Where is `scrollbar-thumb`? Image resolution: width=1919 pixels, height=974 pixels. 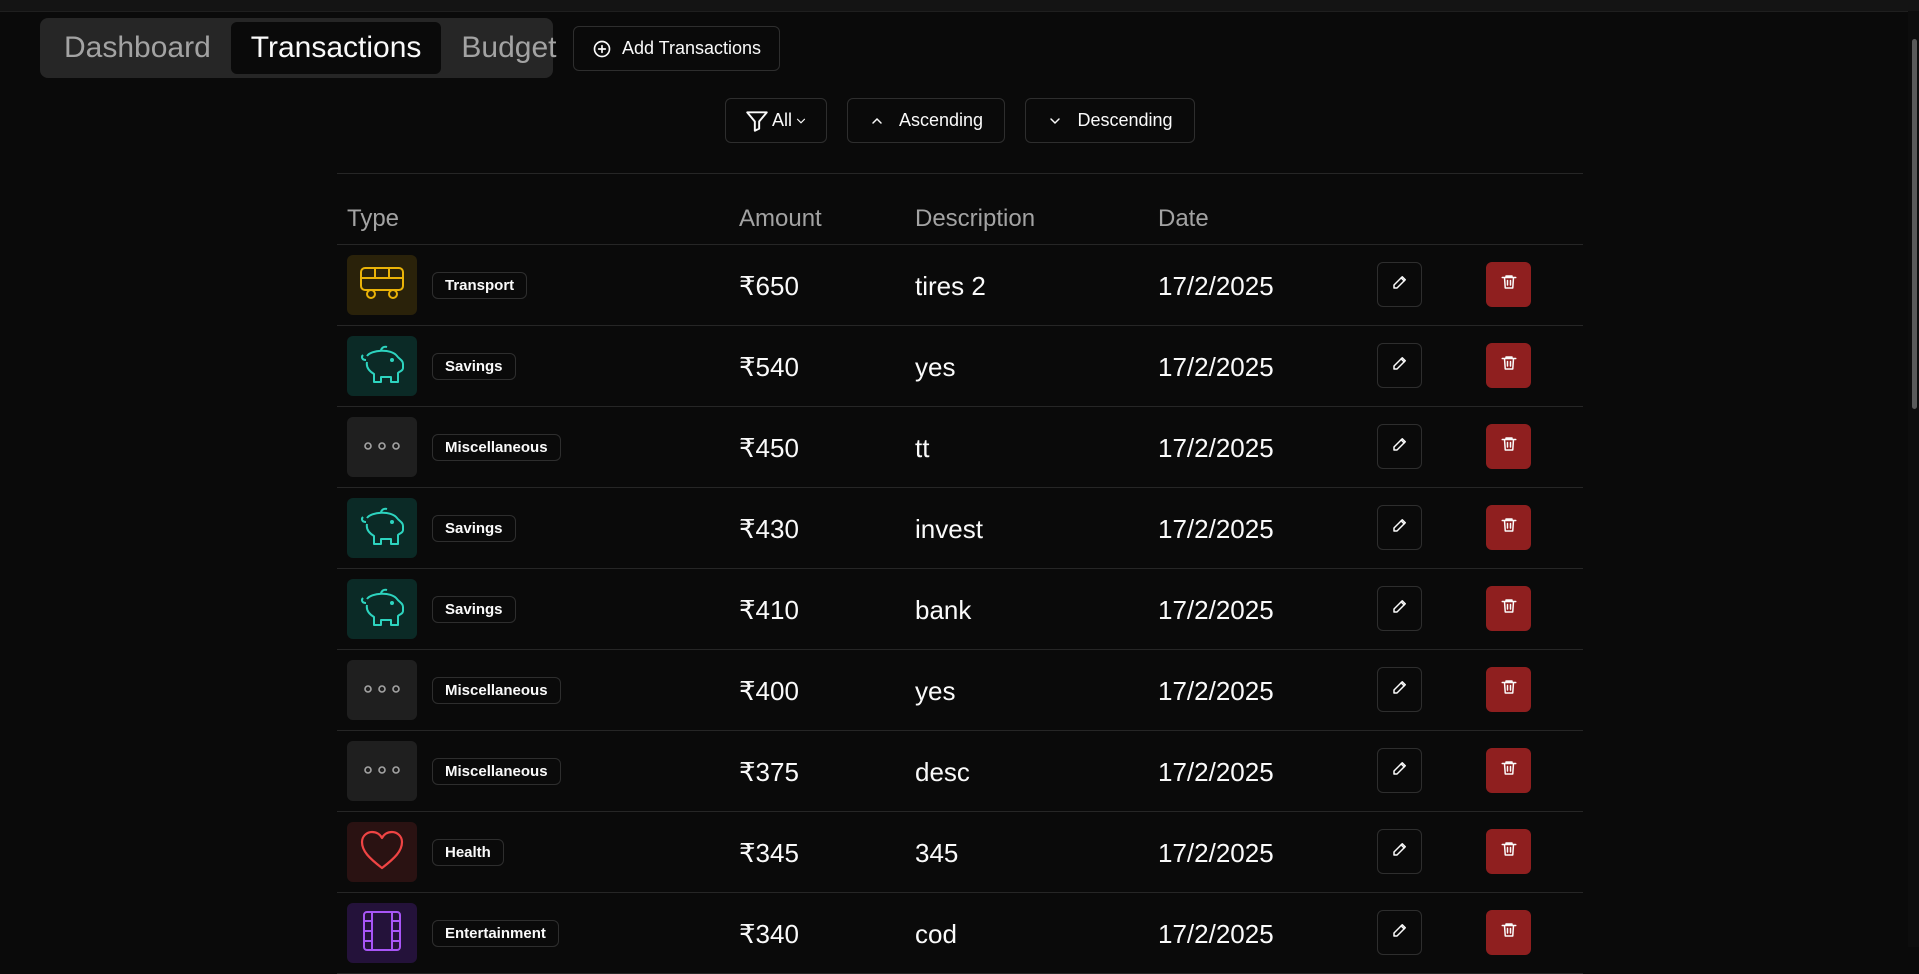 scrollbar-thumb is located at coordinates (1914, 224).